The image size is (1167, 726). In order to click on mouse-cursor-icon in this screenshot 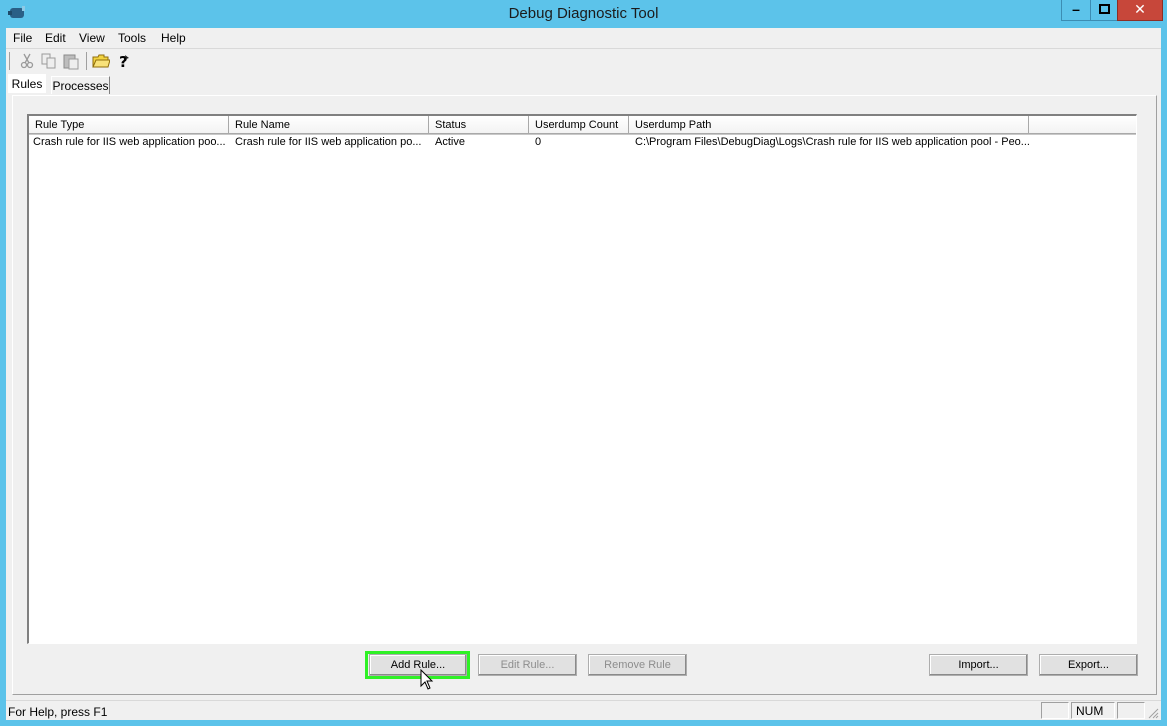, I will do `click(427, 679)`.